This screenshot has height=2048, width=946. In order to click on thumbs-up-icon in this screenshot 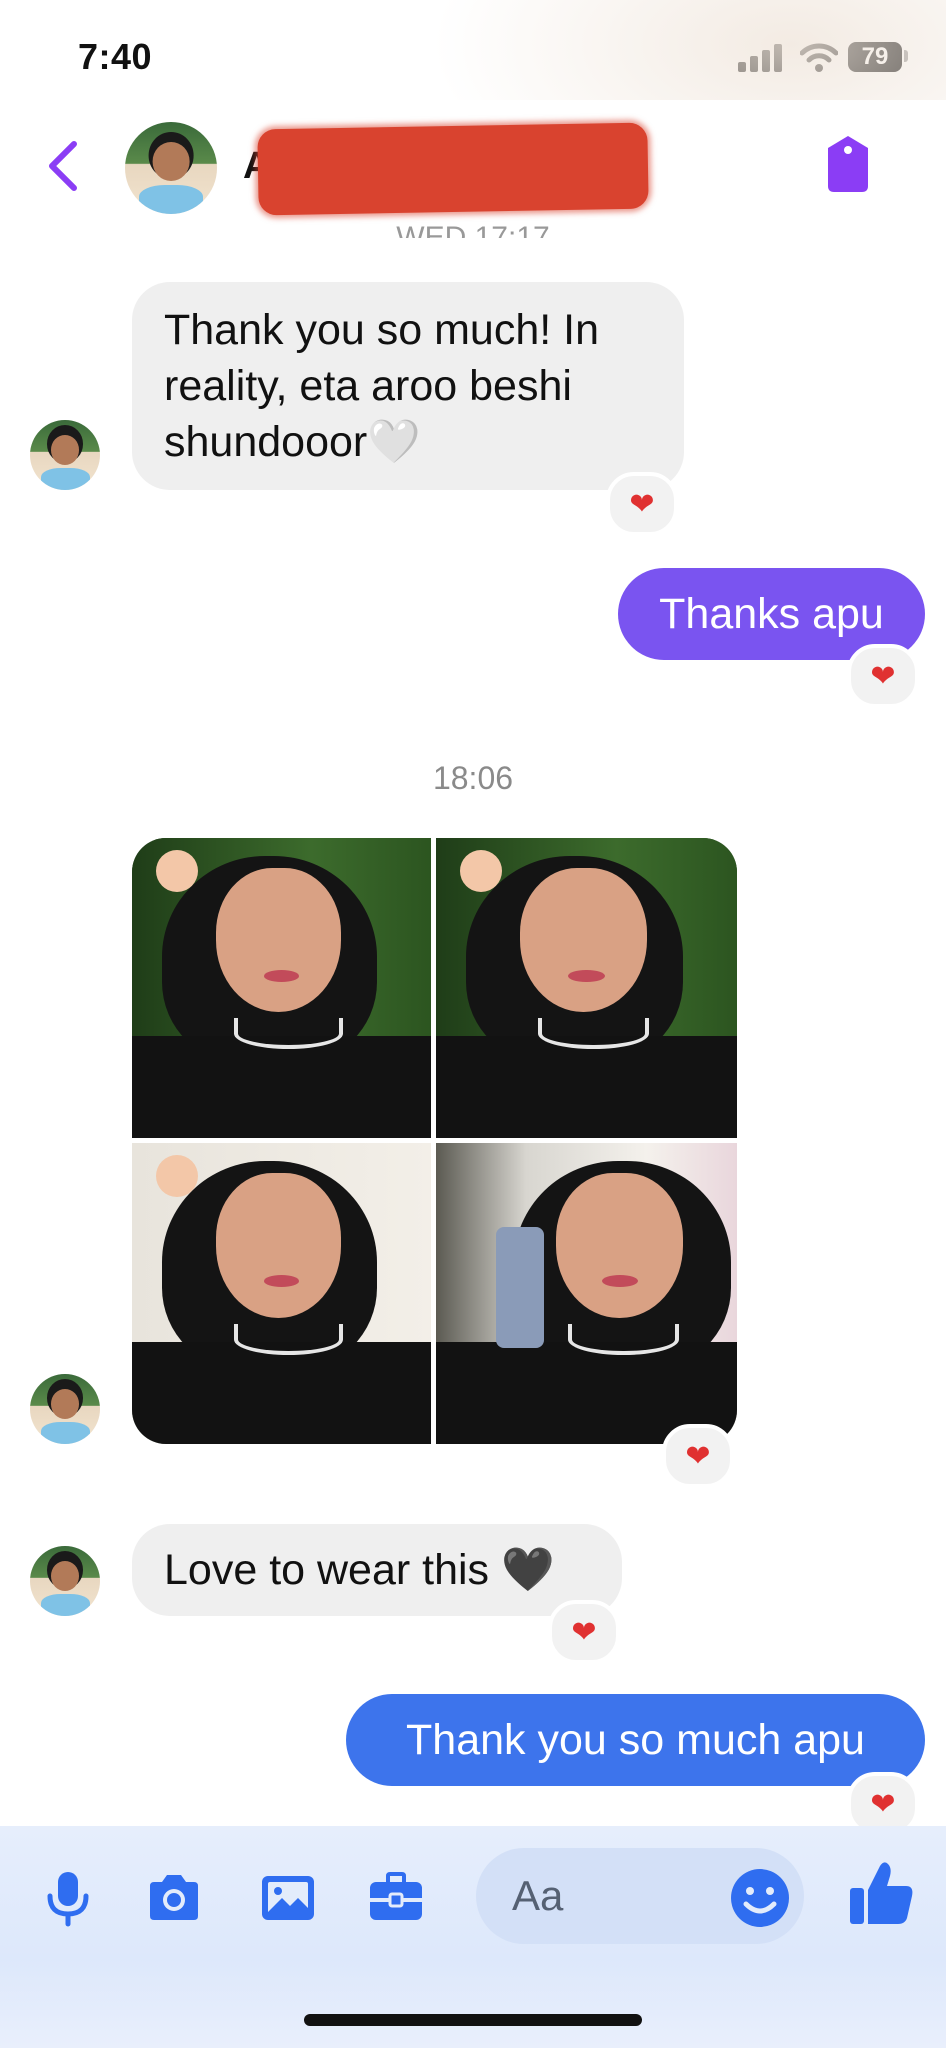, I will do `click(881, 1893)`.